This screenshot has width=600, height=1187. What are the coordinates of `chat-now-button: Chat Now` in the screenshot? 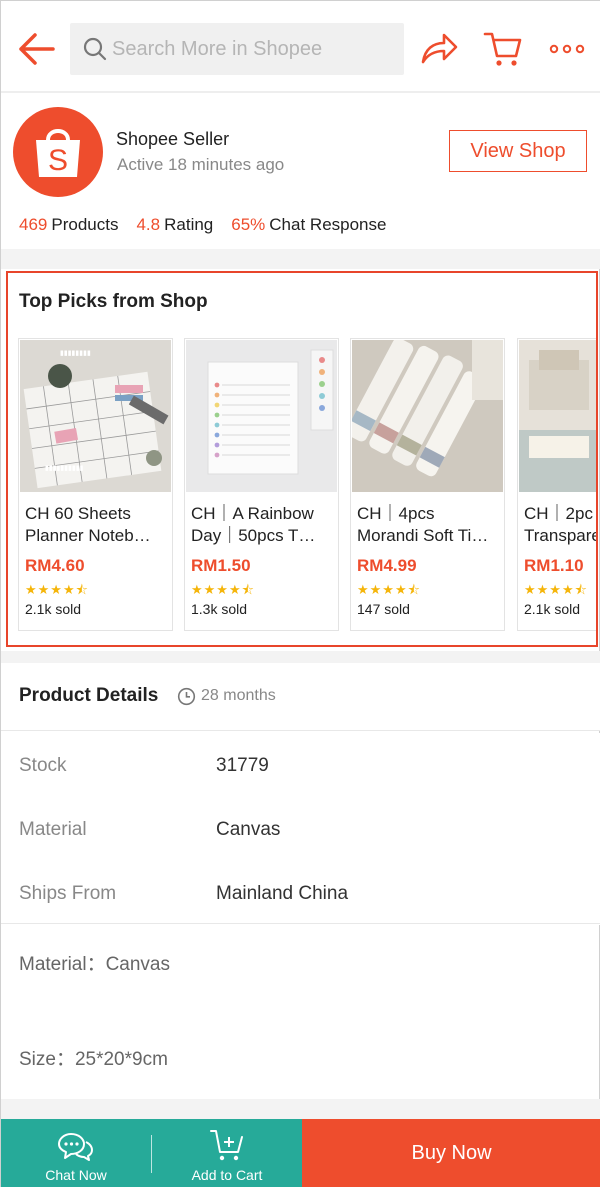 It's located at (76, 1153).